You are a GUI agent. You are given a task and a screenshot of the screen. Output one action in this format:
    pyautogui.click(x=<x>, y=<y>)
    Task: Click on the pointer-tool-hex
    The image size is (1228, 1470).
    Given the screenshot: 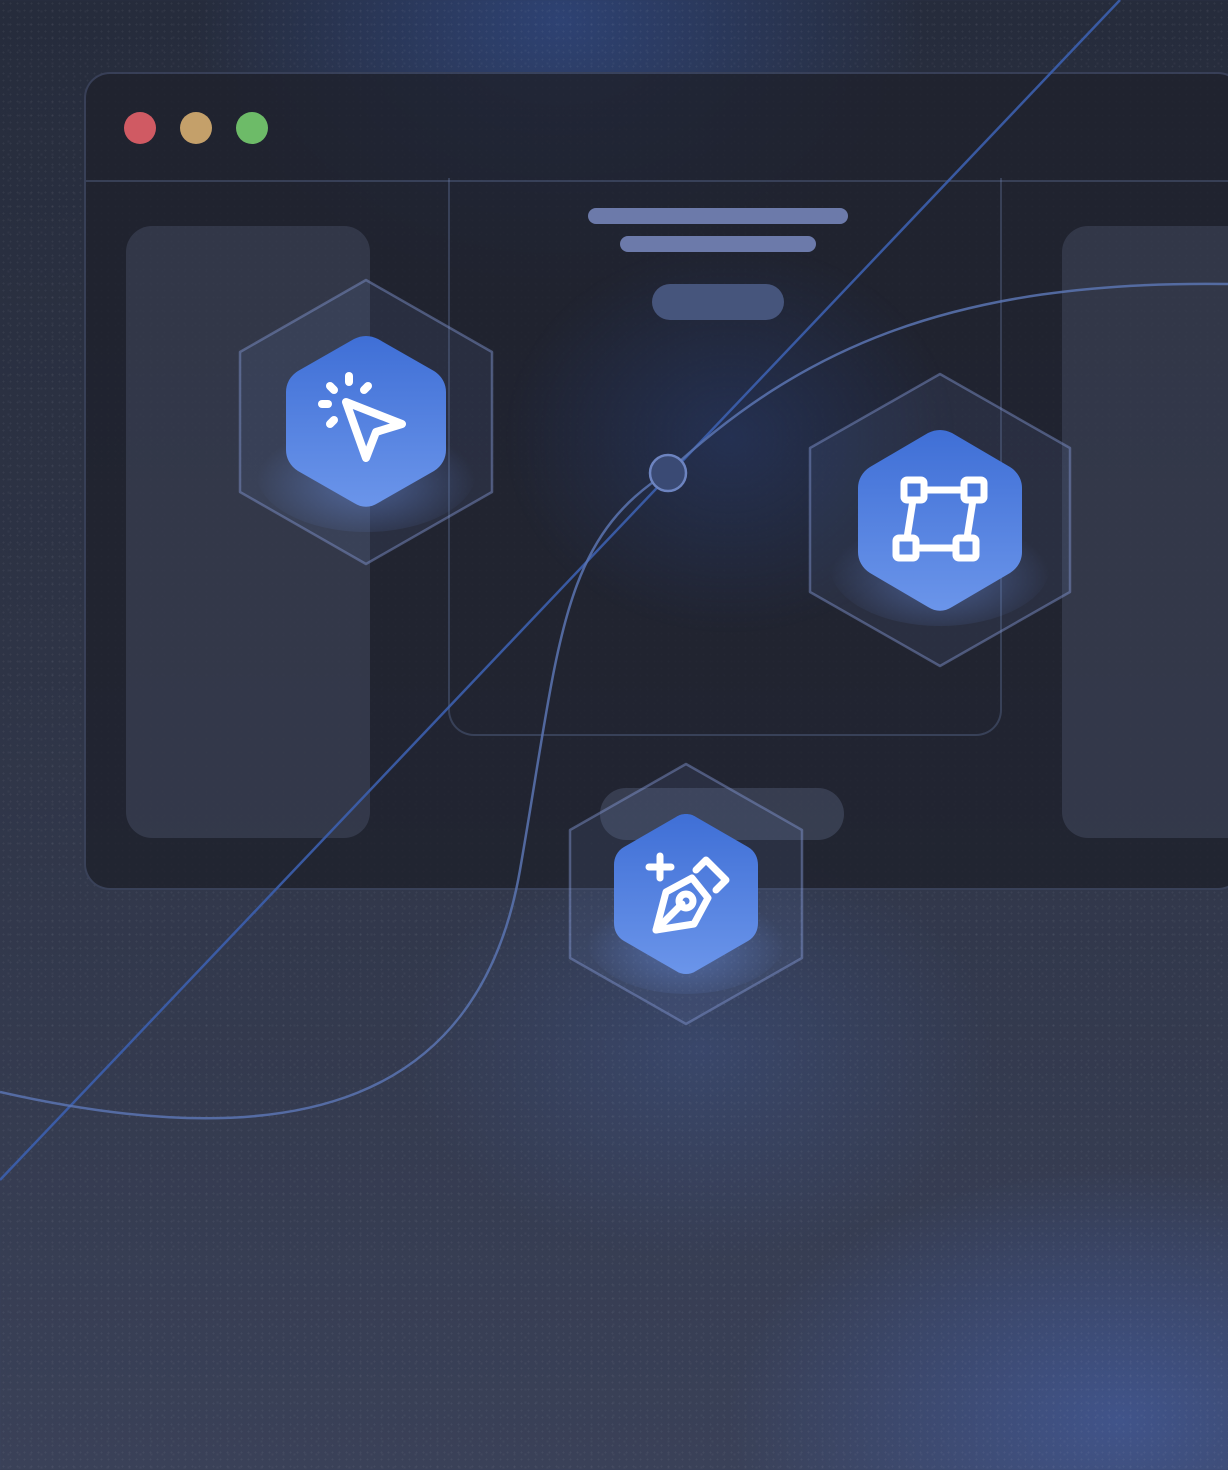 What is the action you would take?
    pyautogui.click(x=366, y=422)
    